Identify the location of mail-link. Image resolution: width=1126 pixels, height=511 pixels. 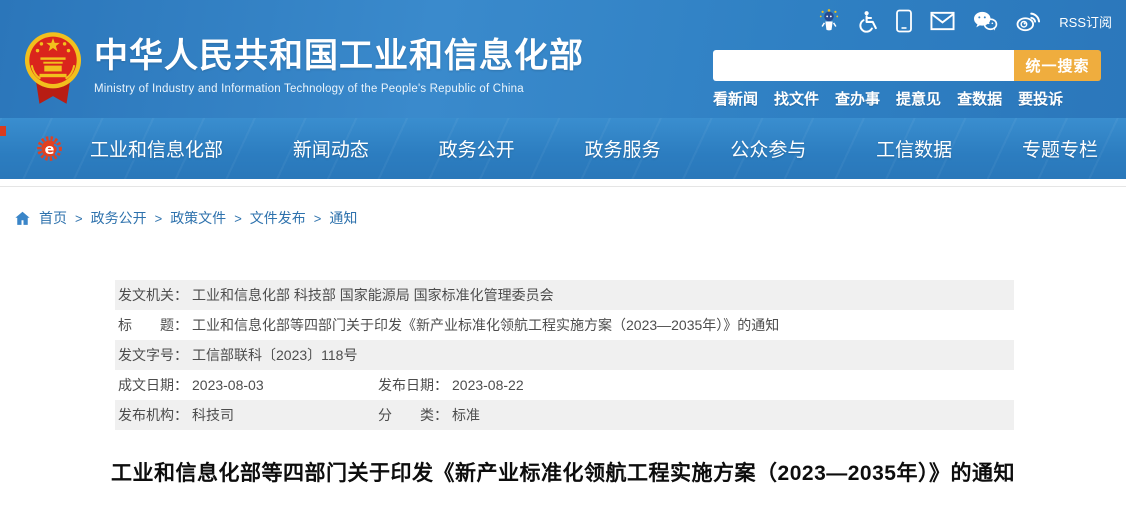
(942, 21).